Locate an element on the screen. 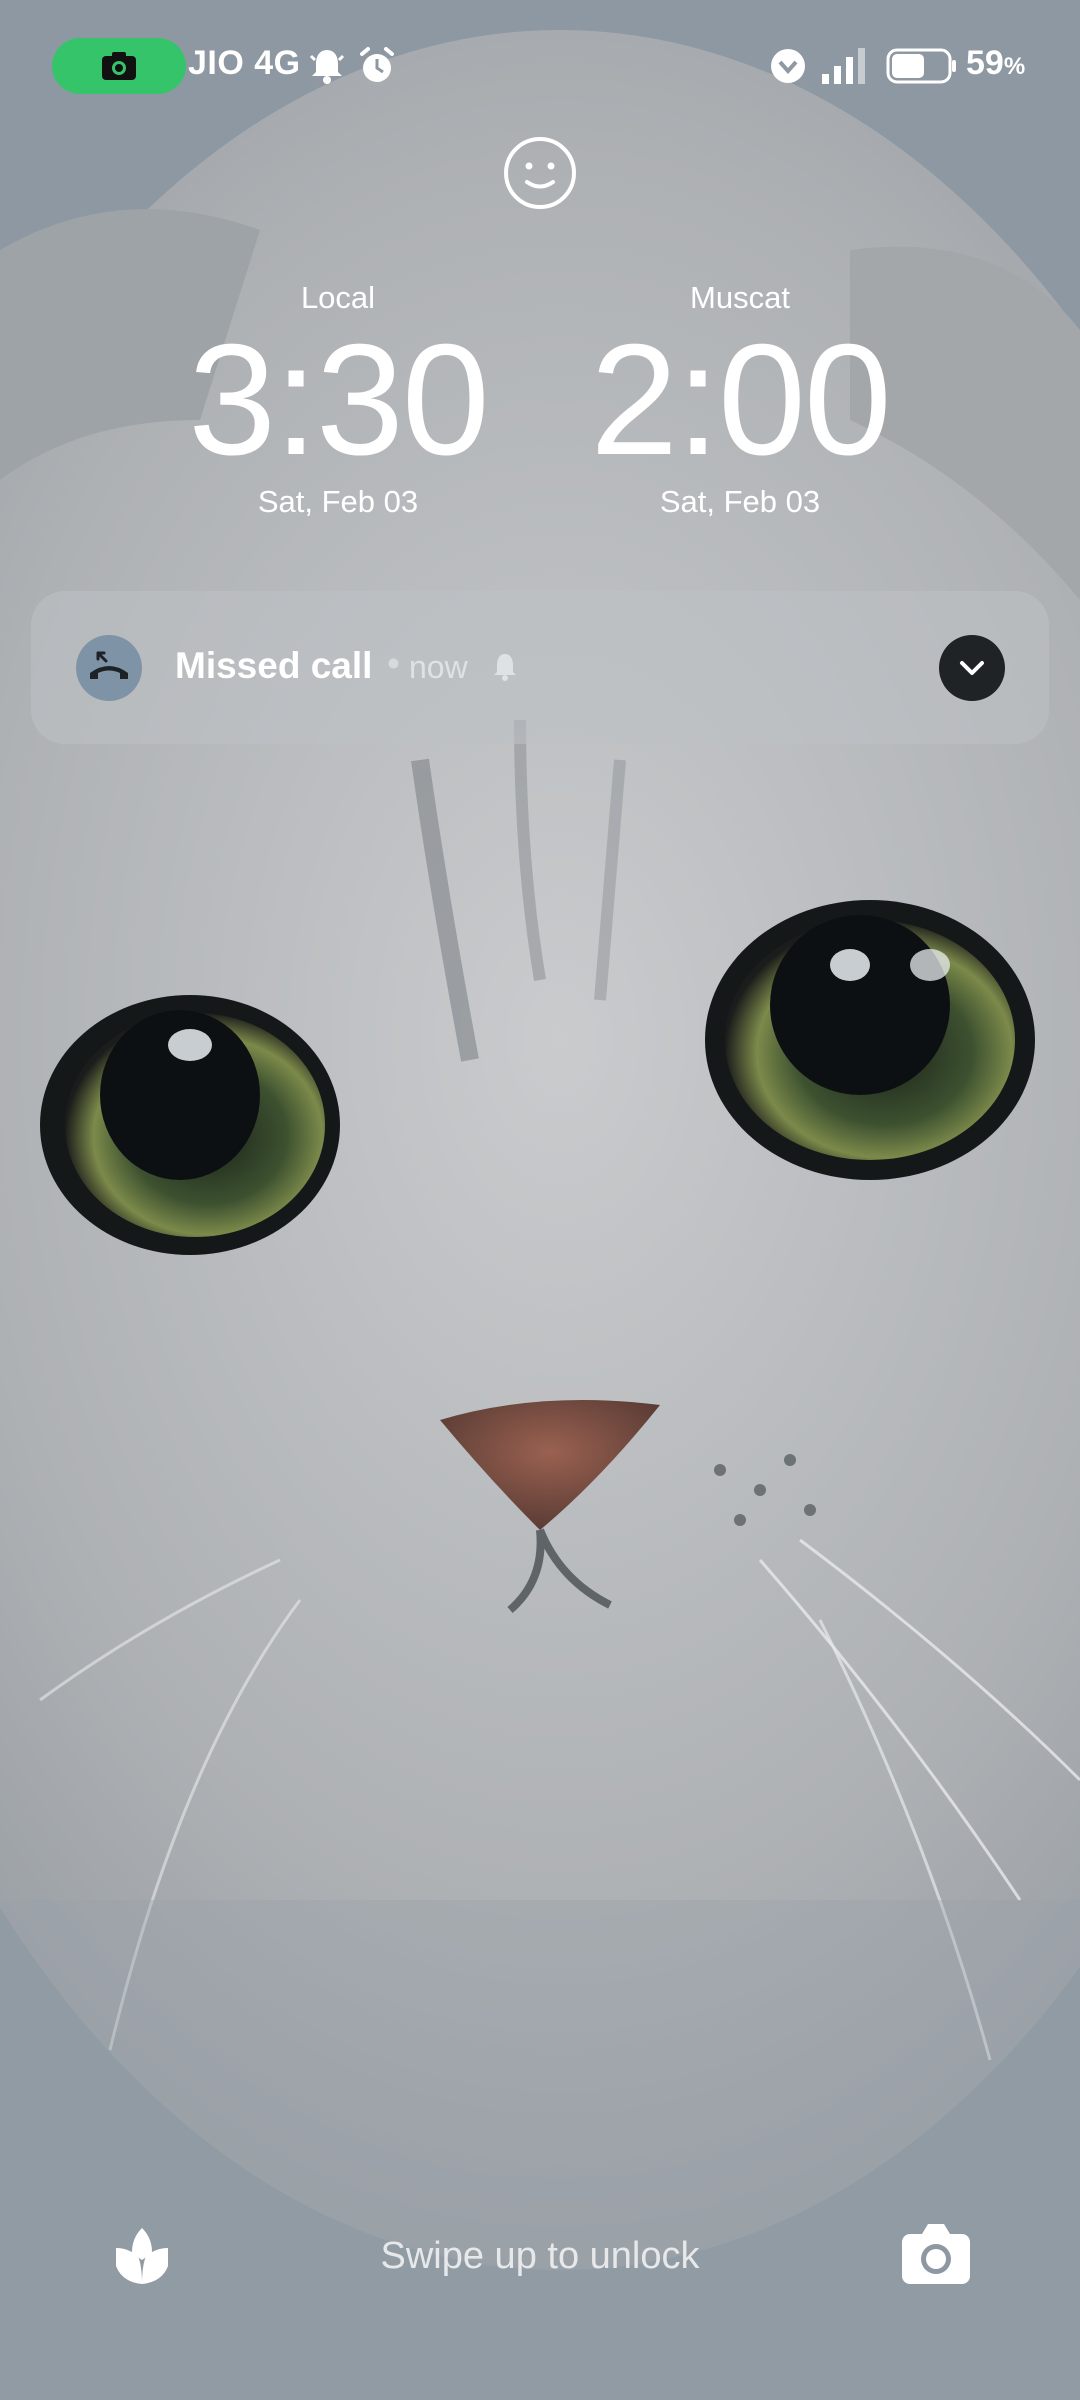 Image resolution: width=1080 pixels, height=2400 pixels. bell-icon is located at coordinates (505, 667).